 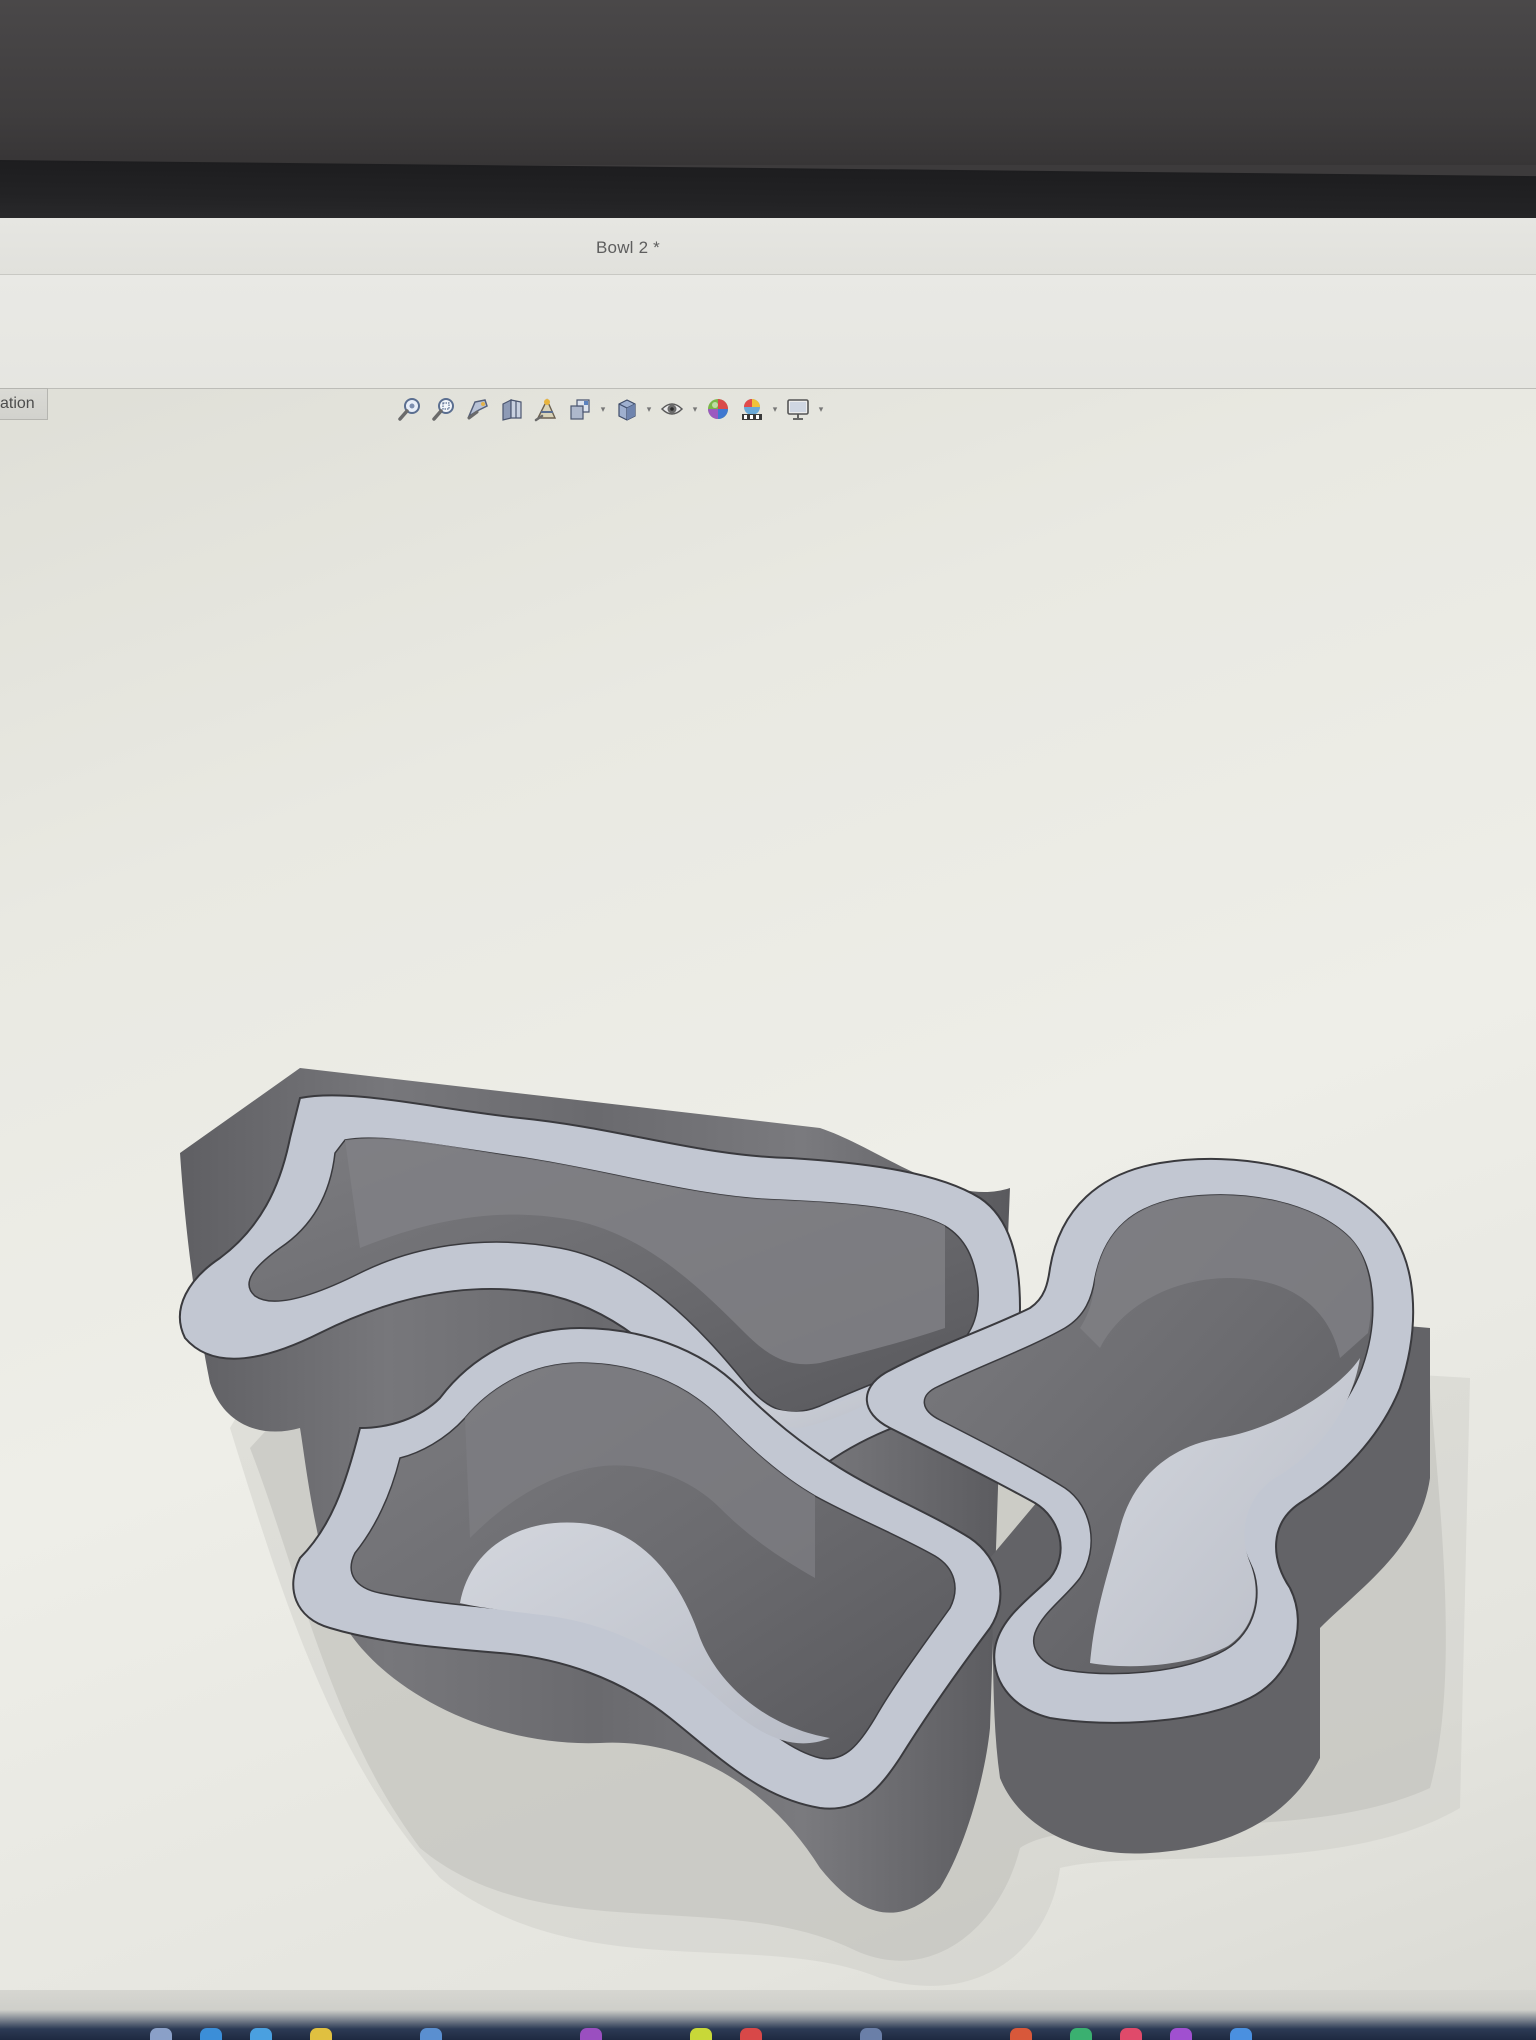 I want to click on hide-show-items-button, so click(x=672, y=409).